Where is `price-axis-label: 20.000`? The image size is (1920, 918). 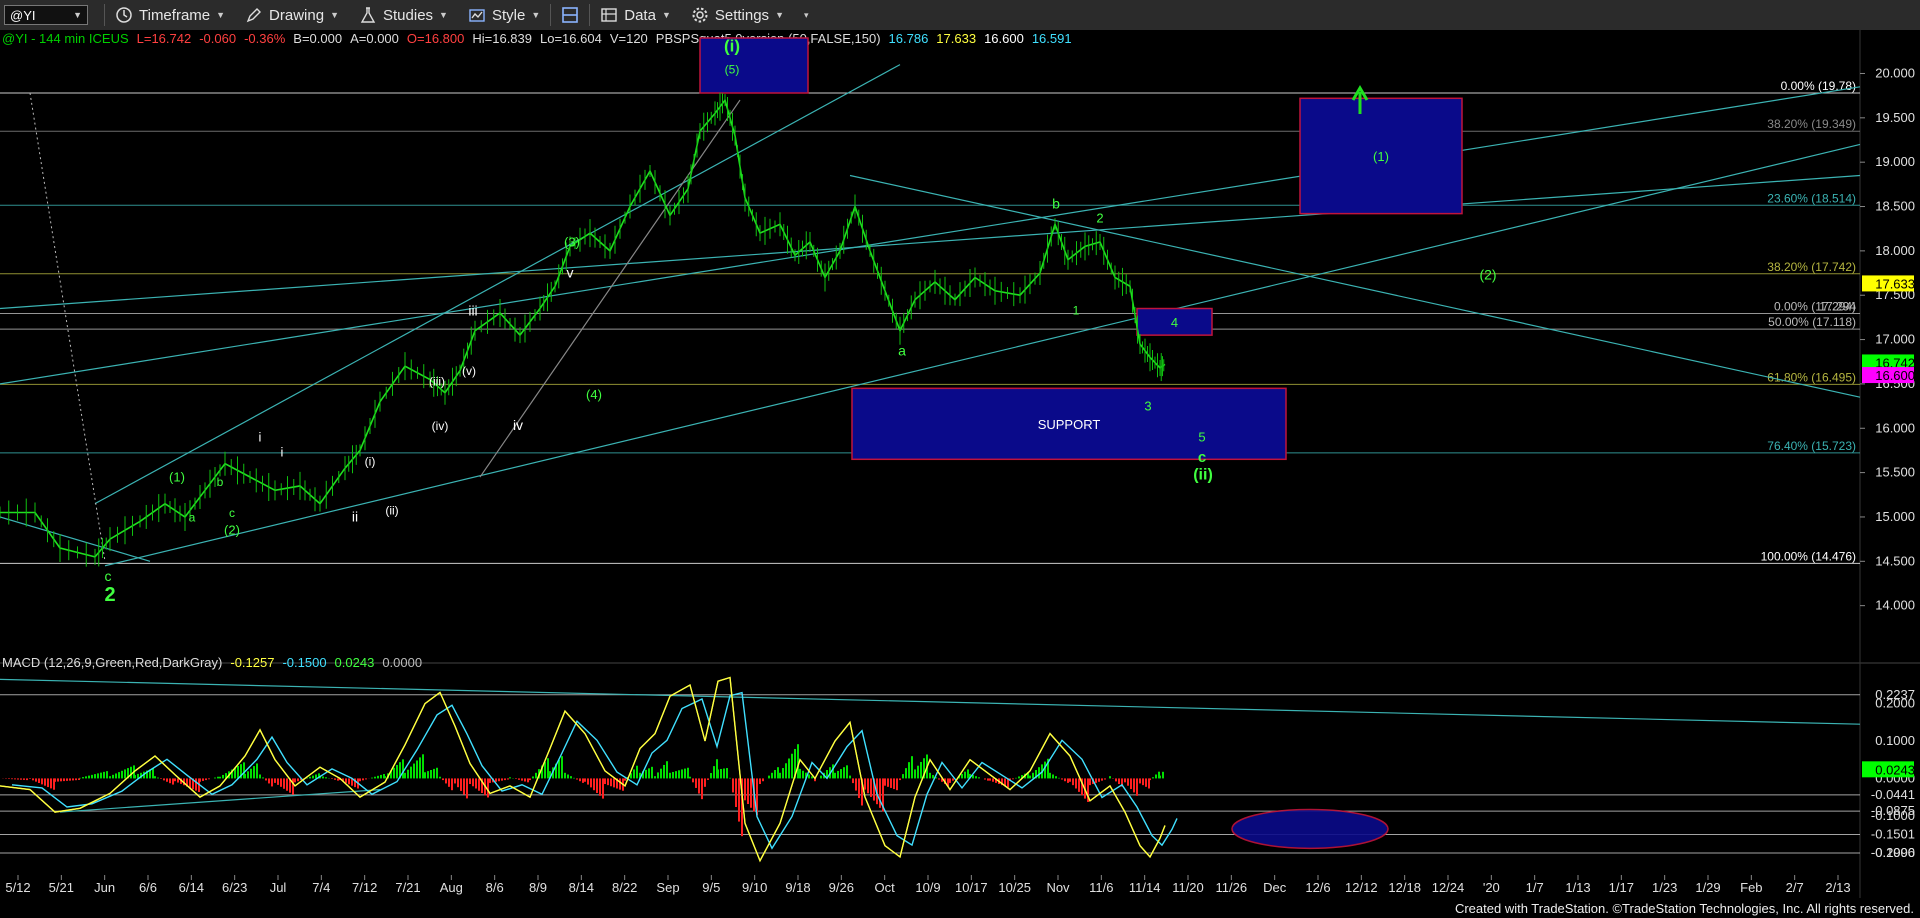
price-axis-label: 20.000 is located at coordinates (1895, 72).